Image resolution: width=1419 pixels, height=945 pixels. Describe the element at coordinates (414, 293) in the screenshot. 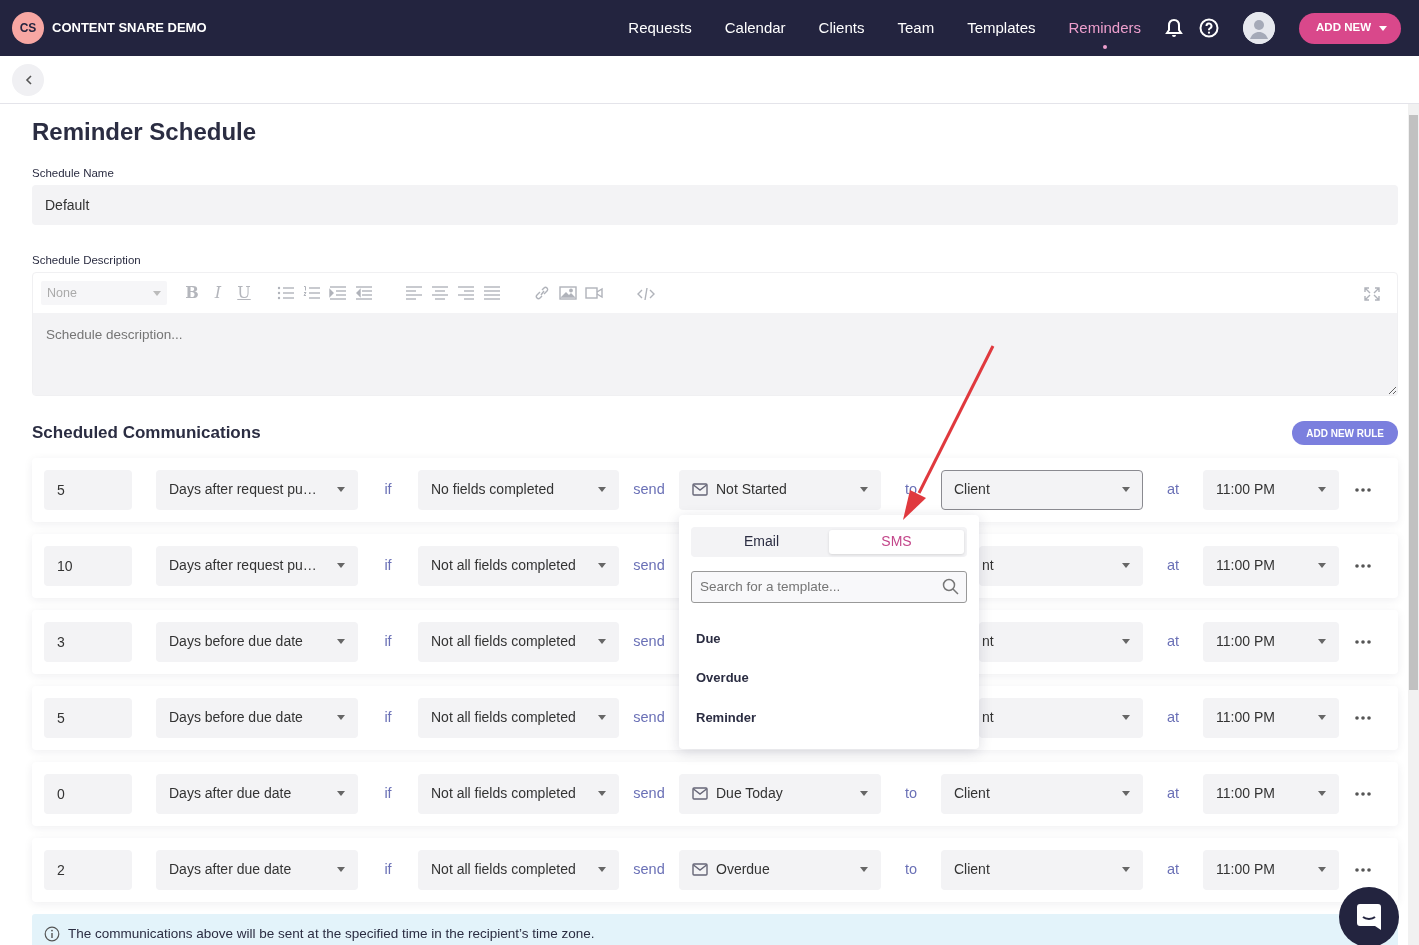

I see `align-left-icon` at that location.